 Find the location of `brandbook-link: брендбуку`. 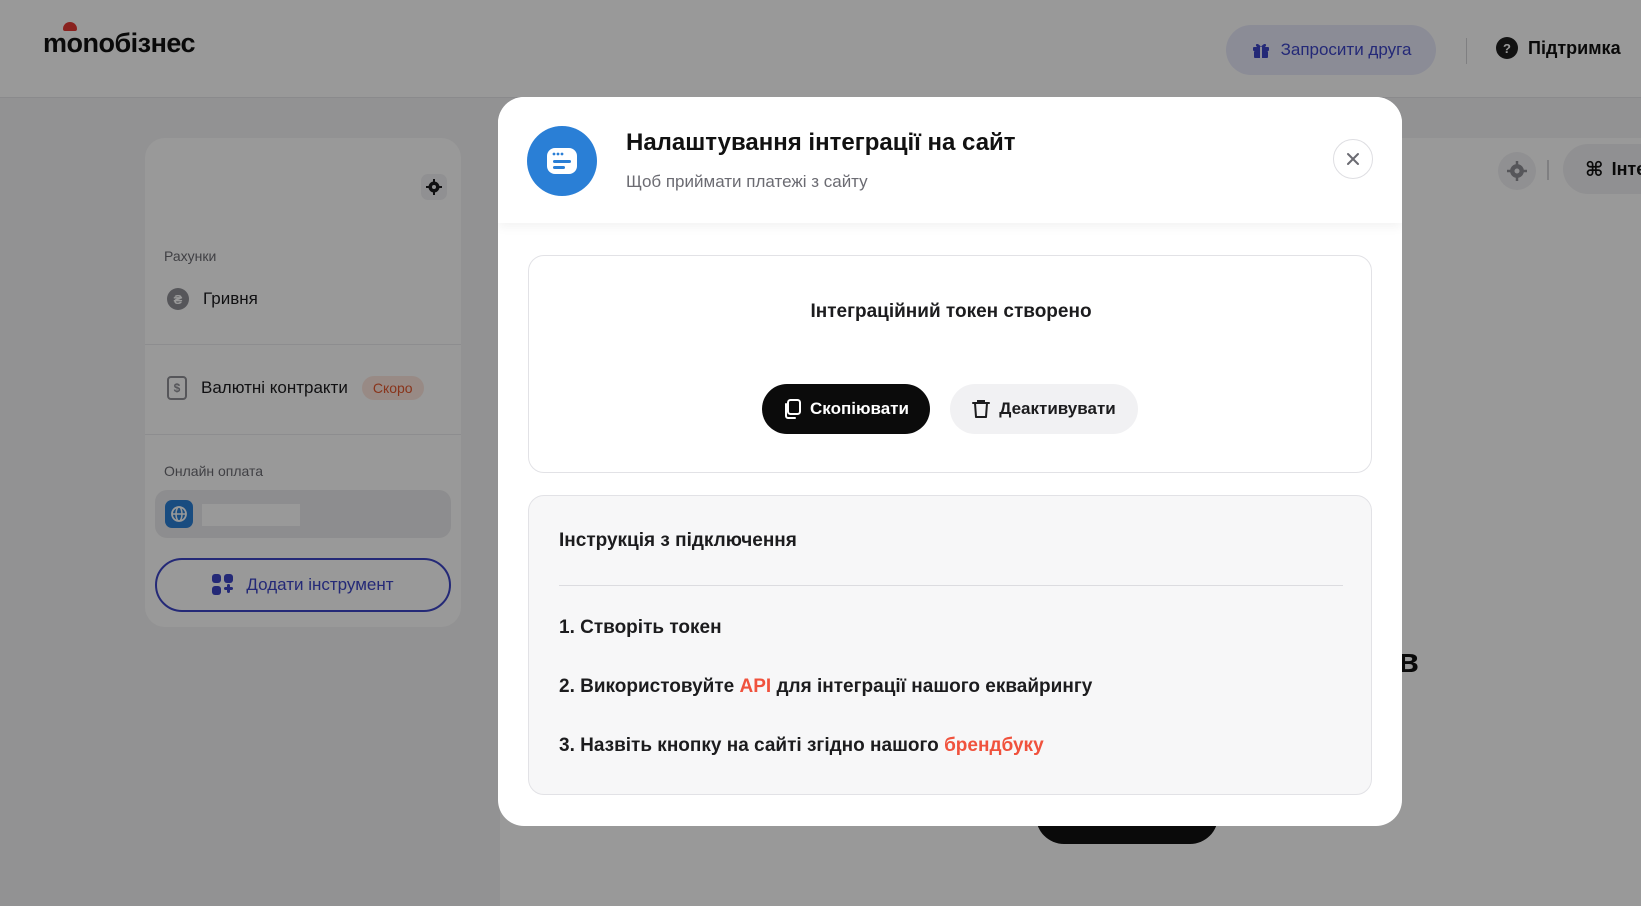

brandbook-link: брендбуку is located at coordinates (994, 745).